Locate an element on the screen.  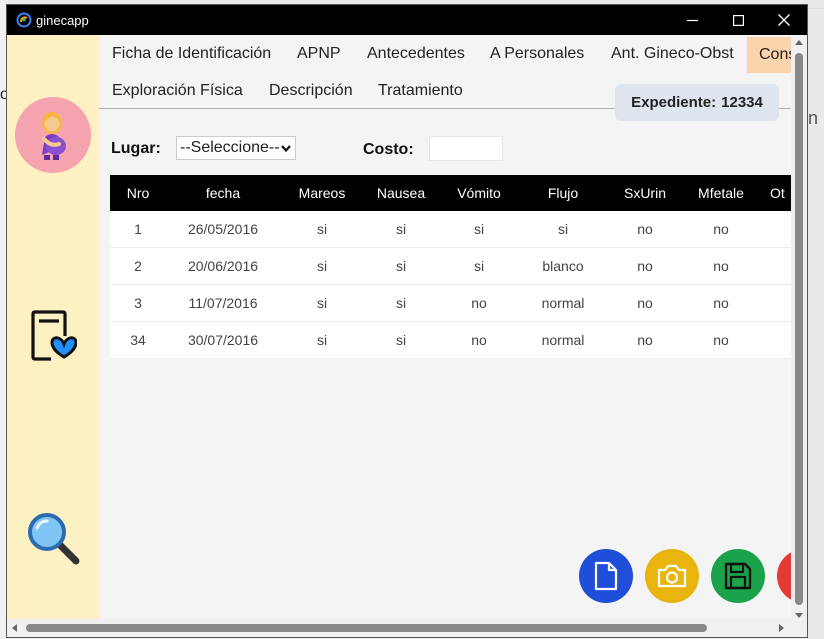
vertical-scroll-thumb is located at coordinates (799, 329).